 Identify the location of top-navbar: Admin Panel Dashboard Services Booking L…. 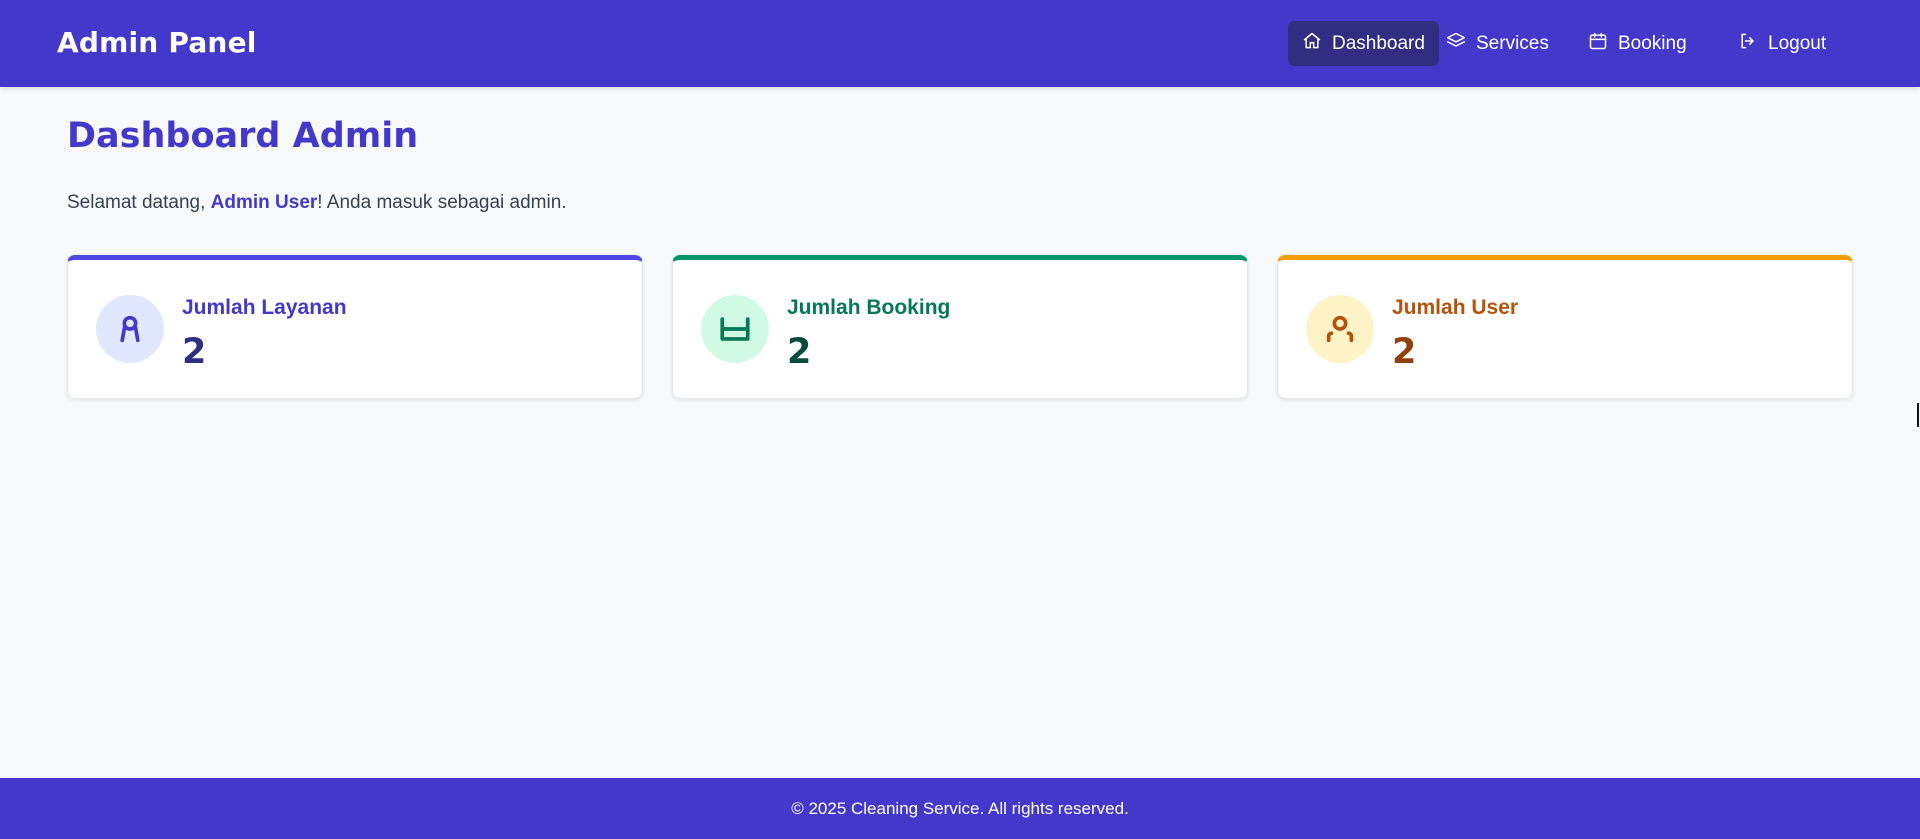
(960, 43).